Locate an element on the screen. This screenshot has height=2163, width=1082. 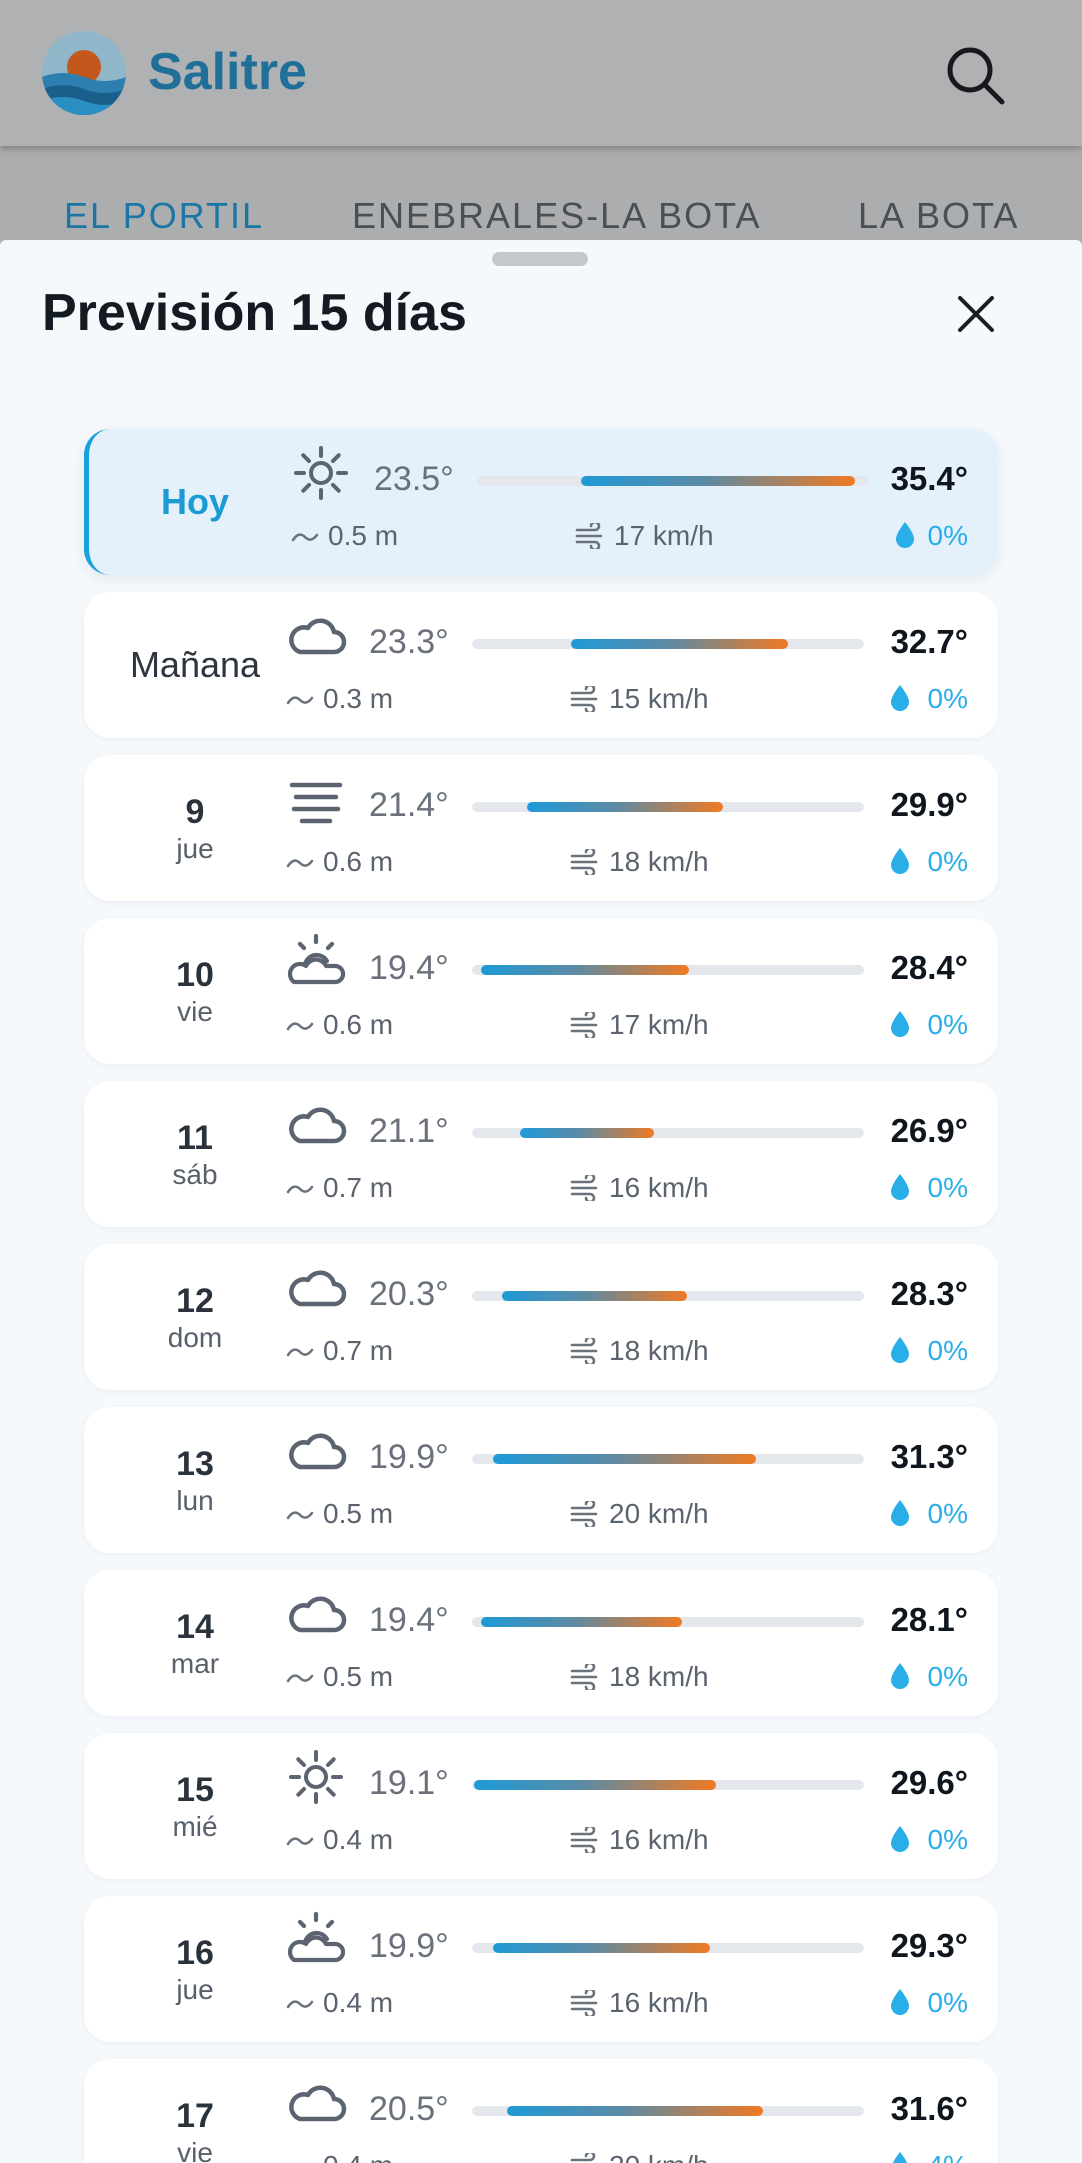
forecast-row: 11 sáb 21.1° 26.9° 0.7 m 16 km/h 0% is located at coordinates (541, 1154).